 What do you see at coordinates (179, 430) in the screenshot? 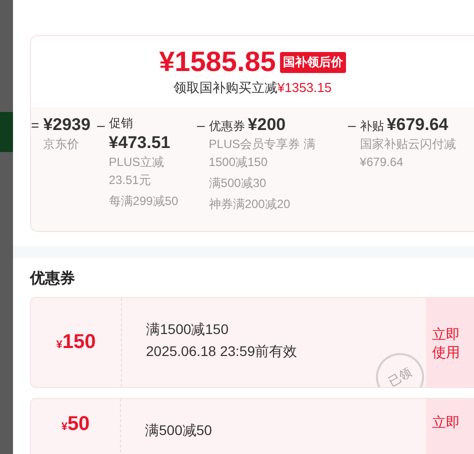
I see `coupon-condition: 满500减50` at bounding box center [179, 430].